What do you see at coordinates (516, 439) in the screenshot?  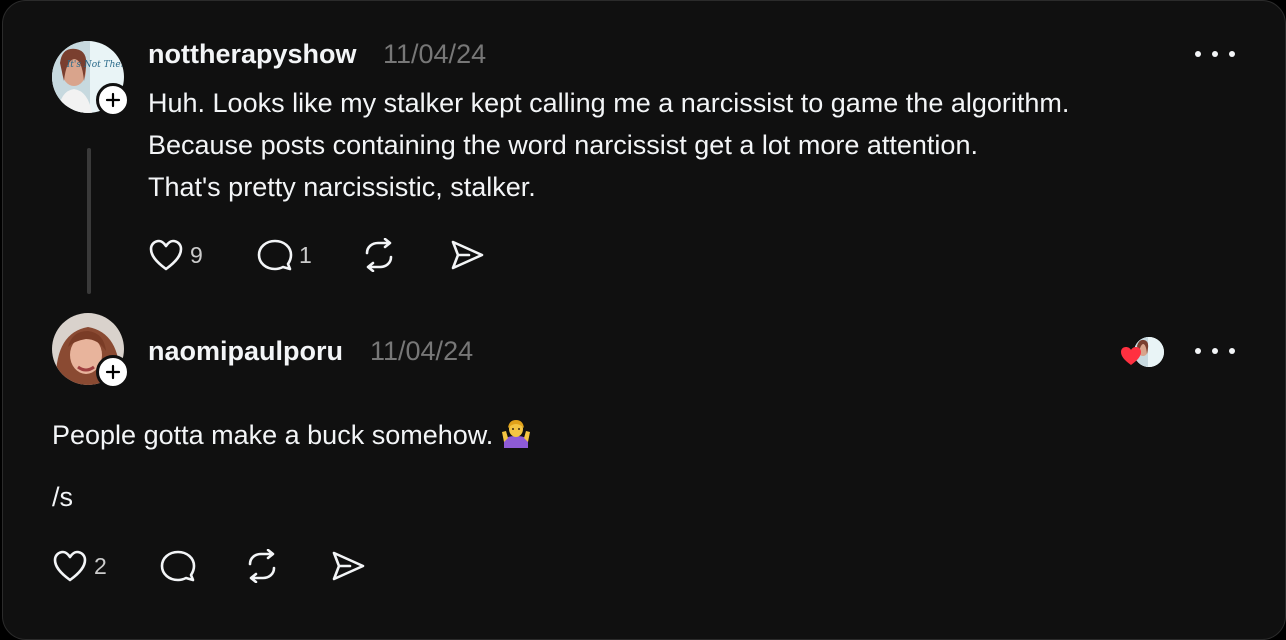 I see `person-shrugging-emoji` at bounding box center [516, 439].